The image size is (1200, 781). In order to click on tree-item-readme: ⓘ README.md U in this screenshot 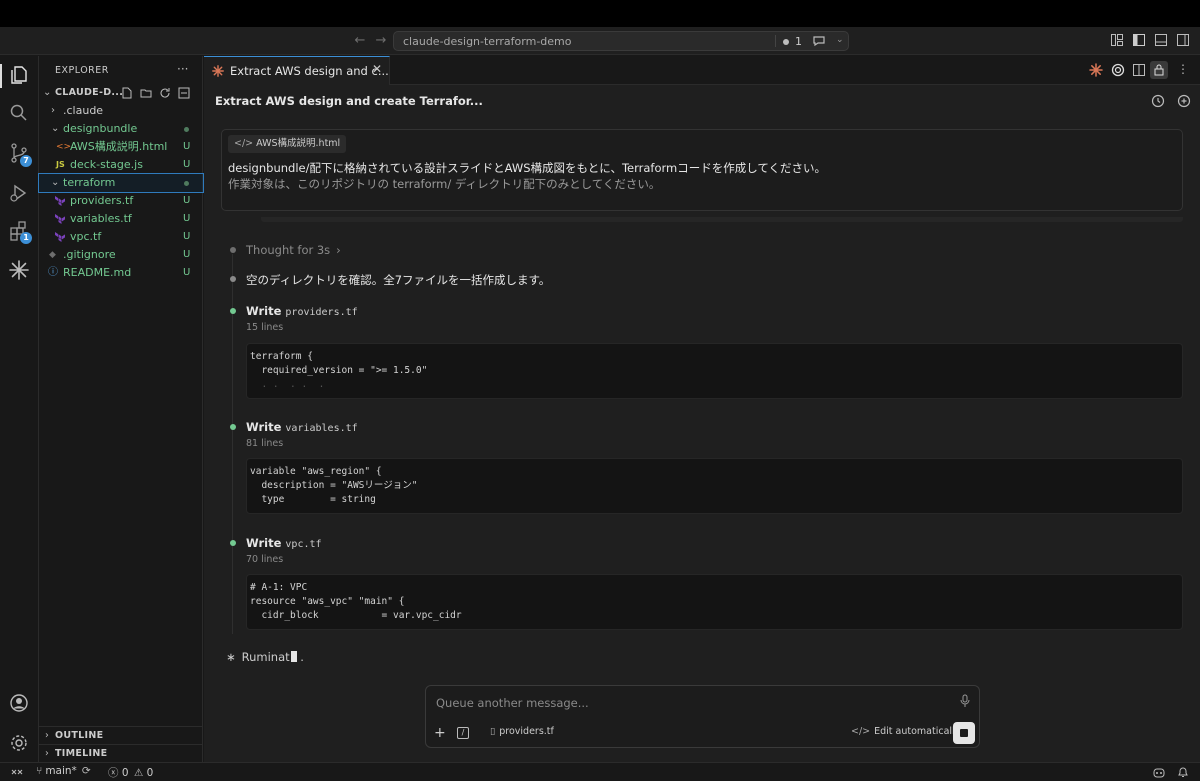, I will do `click(121, 273)`.